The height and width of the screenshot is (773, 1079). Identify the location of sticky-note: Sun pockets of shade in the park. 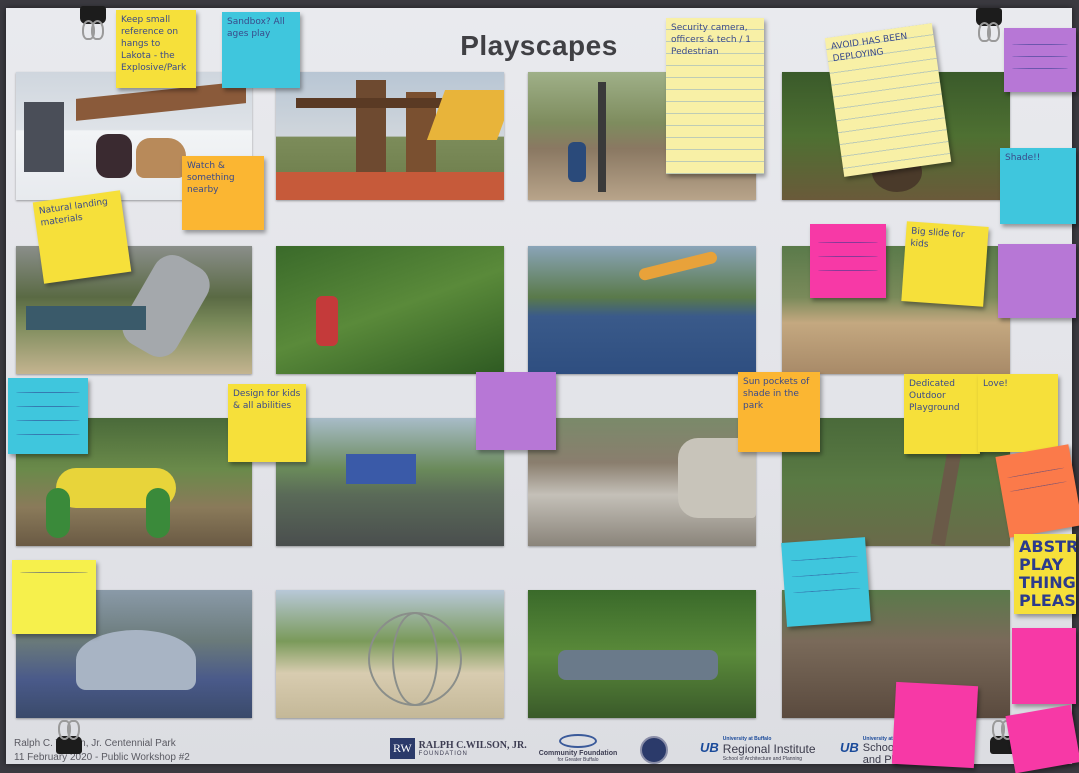
(779, 412).